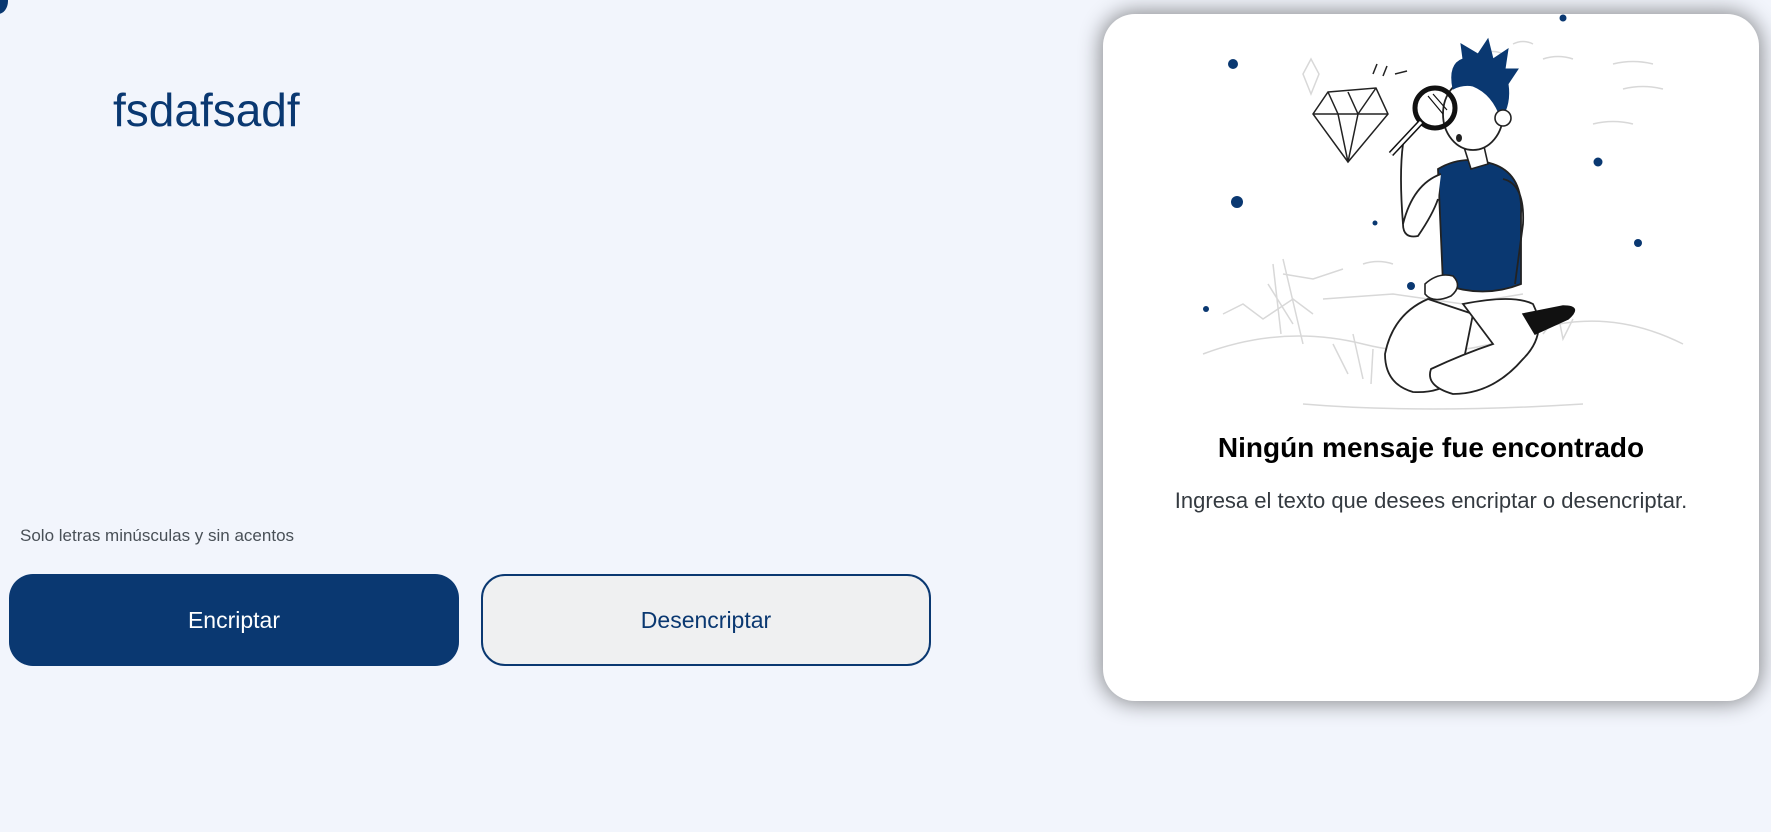 The width and height of the screenshot is (1771, 832). I want to click on hint-text: Solo letras minúsculas y sin acentos, so click(157, 535).